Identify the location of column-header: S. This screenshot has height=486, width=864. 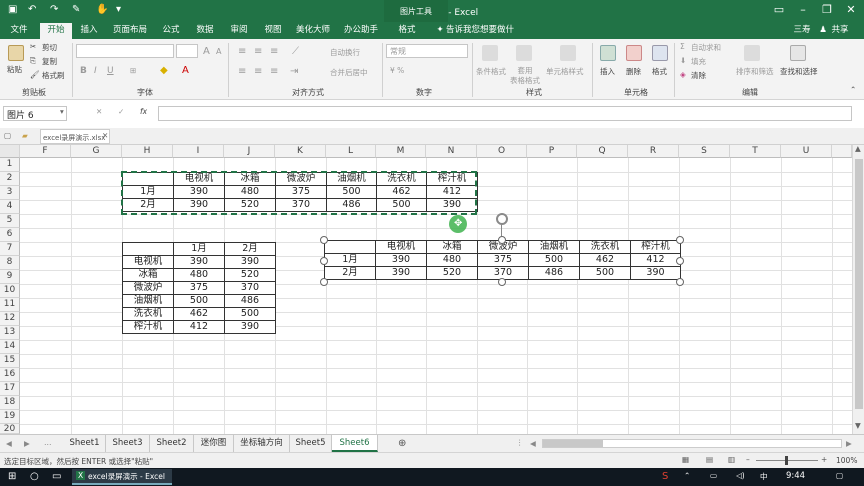
(704, 151).